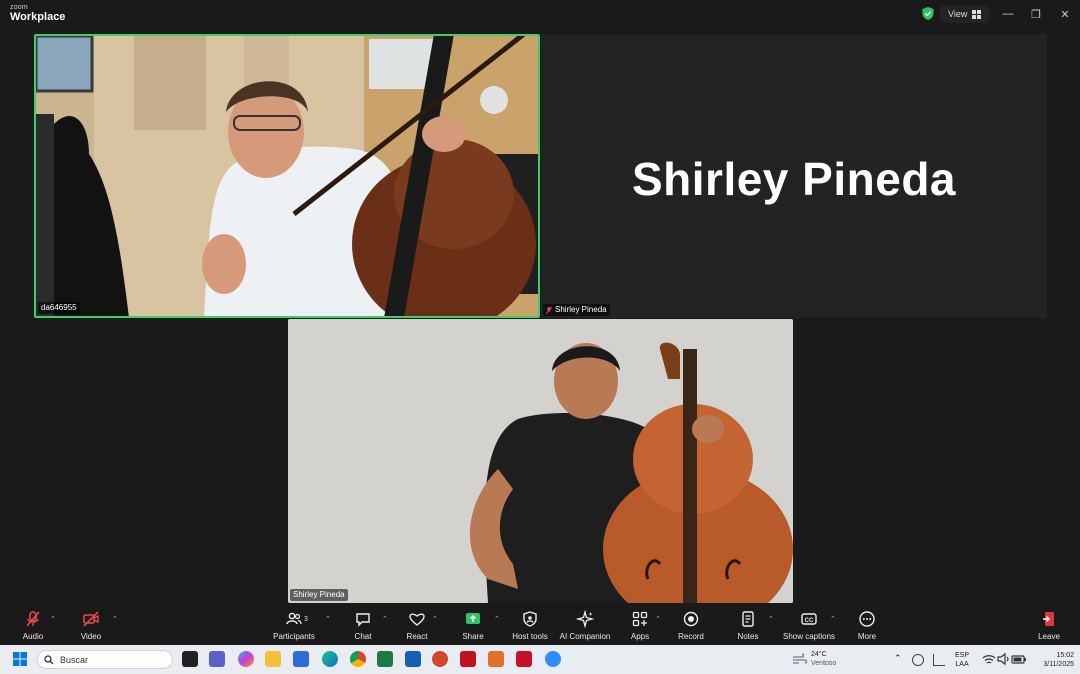 Image resolution: width=1080 pixels, height=674 pixels. I want to click on audio-label: Audio, so click(33, 636).